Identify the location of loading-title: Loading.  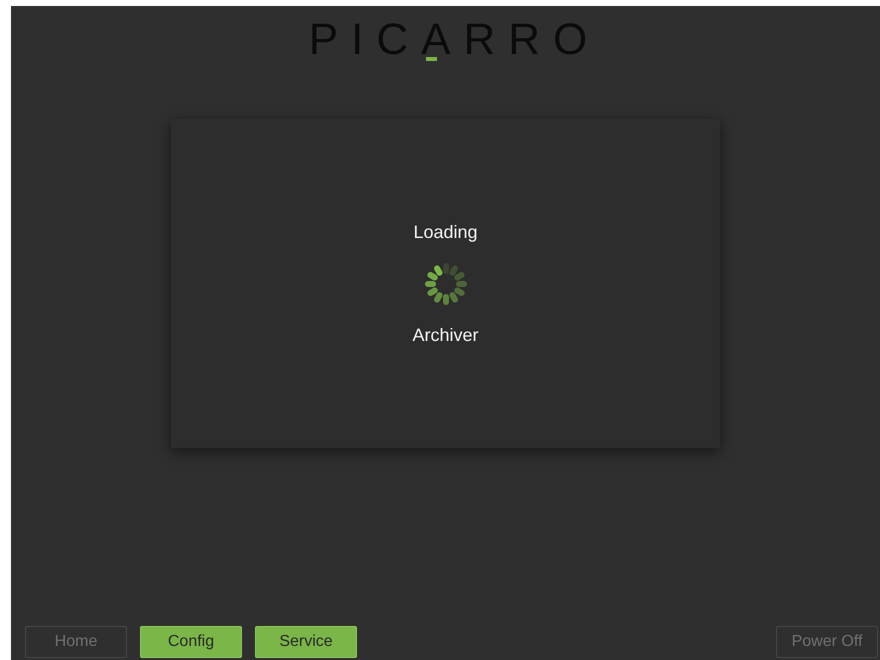
(445, 232).